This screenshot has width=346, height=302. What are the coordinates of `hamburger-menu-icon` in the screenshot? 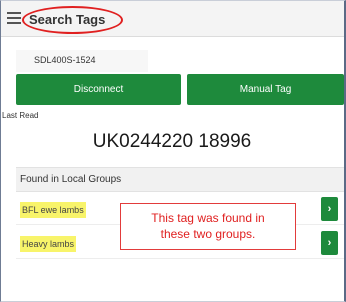 It's located at (14, 18).